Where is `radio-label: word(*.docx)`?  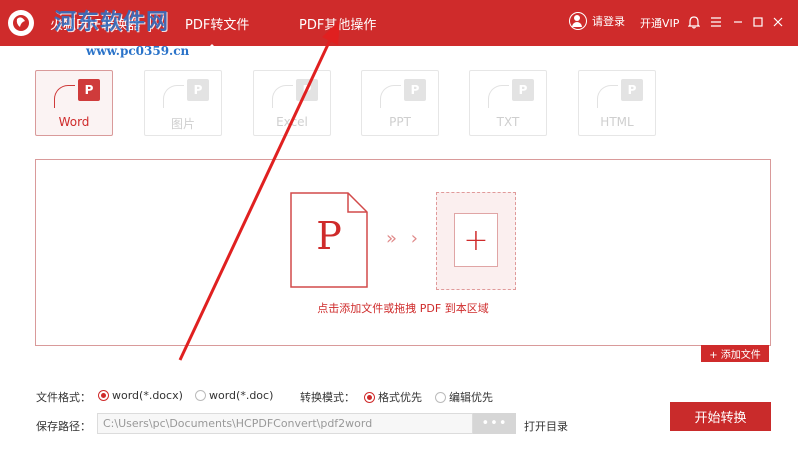
radio-label: word(*.docx) is located at coordinates (147, 395).